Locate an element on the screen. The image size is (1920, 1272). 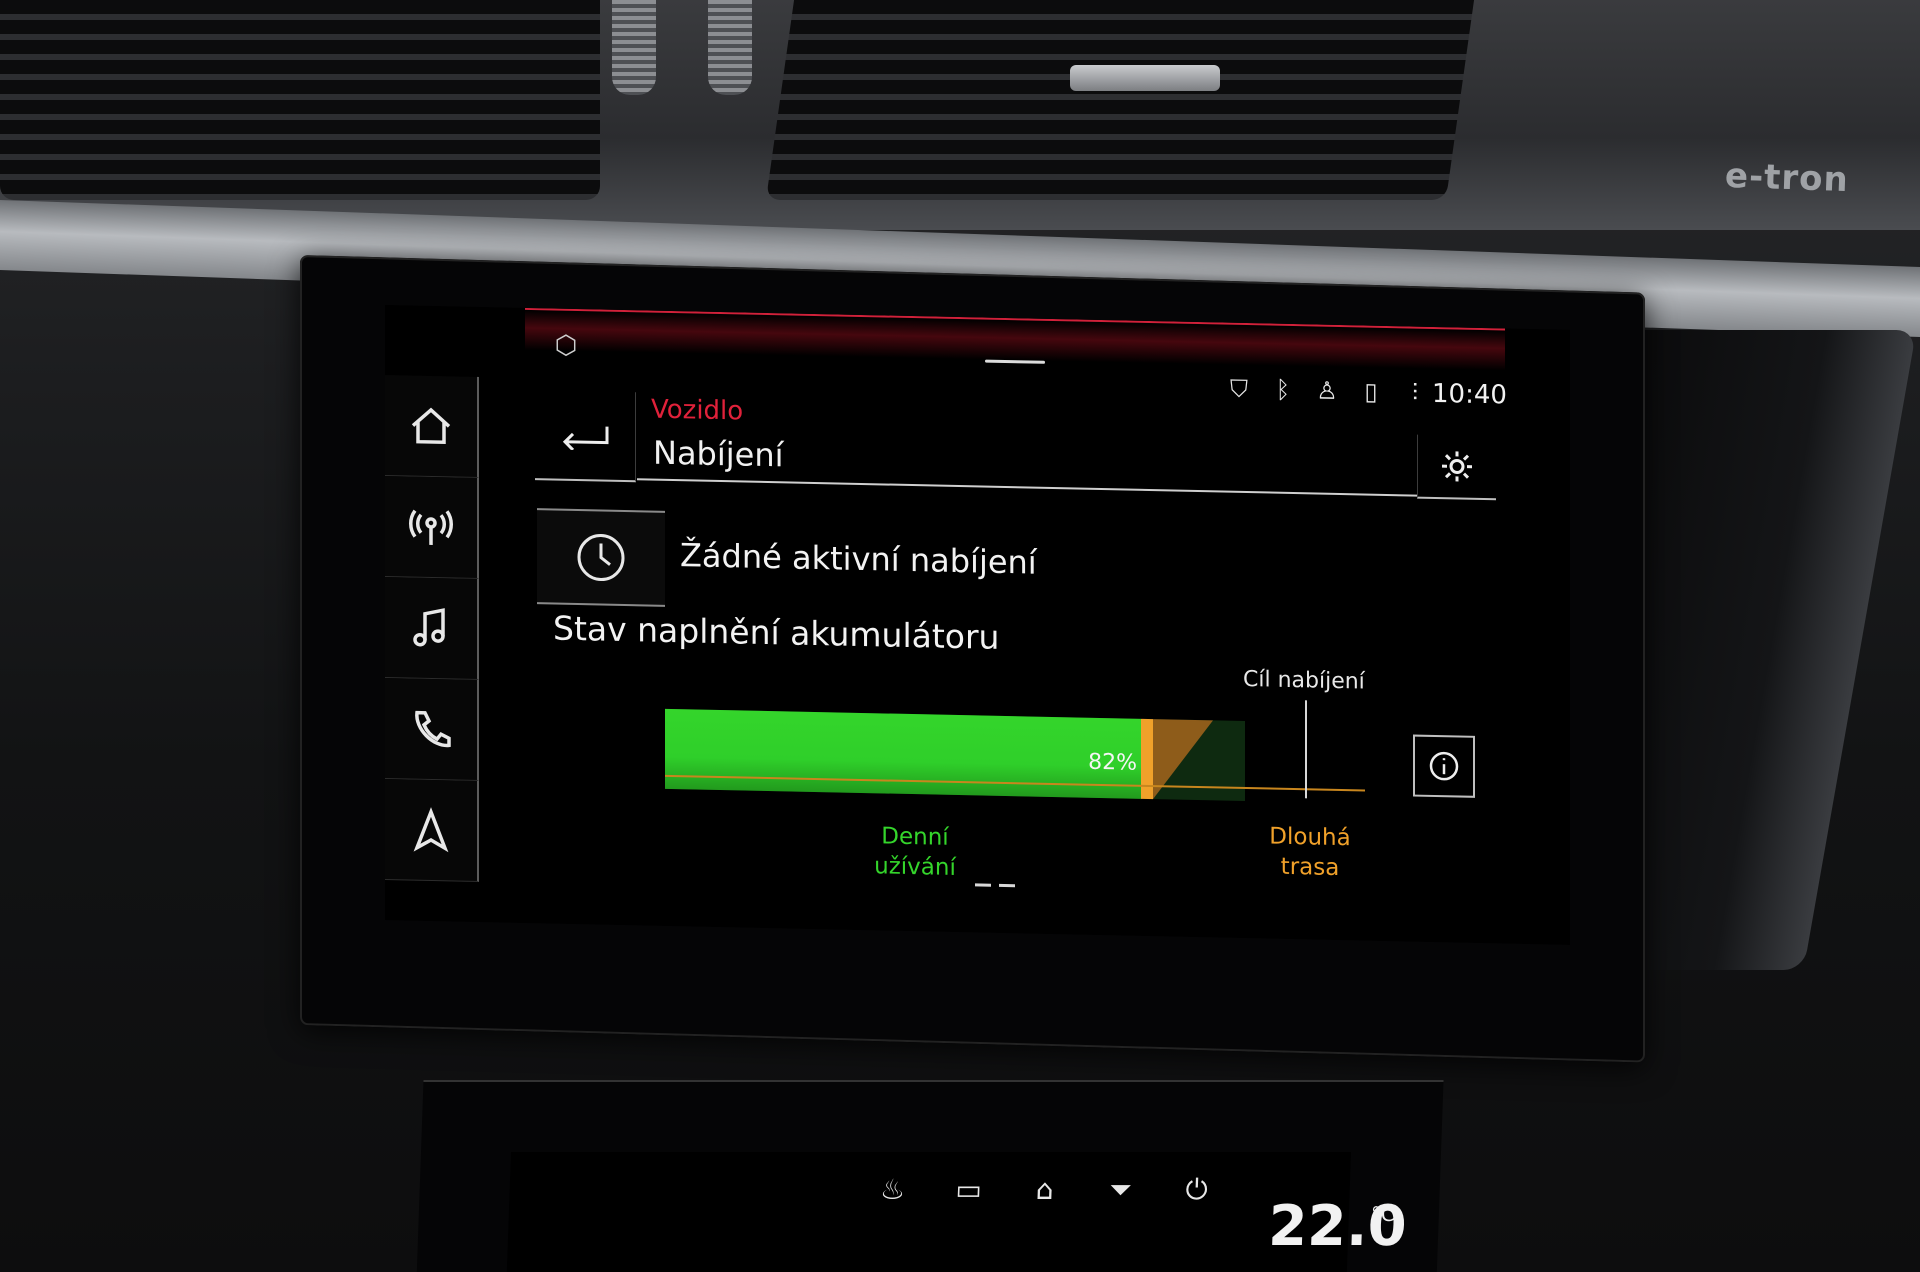
status-icons: ⛉ ᛒ ♙ ▯ ⫶ is located at coordinates (1327, 391).